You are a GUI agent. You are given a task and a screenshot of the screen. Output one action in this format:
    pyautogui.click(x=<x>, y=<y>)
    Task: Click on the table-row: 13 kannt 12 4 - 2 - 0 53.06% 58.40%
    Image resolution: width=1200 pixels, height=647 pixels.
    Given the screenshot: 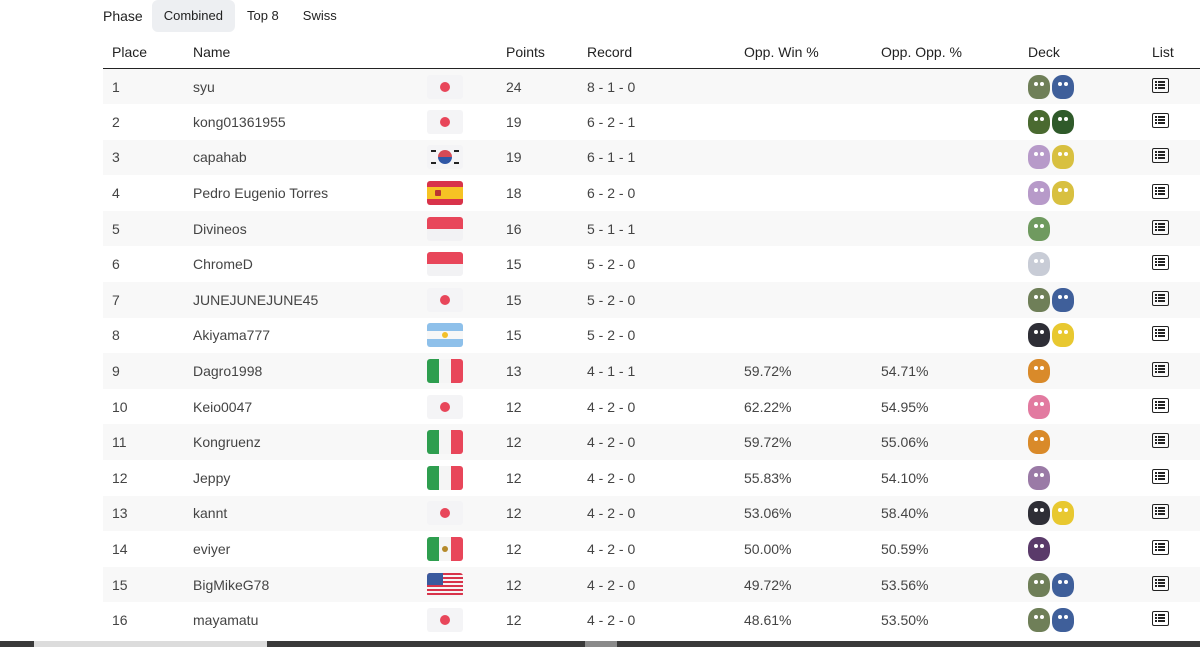 What is the action you would take?
    pyautogui.click(x=651, y=513)
    